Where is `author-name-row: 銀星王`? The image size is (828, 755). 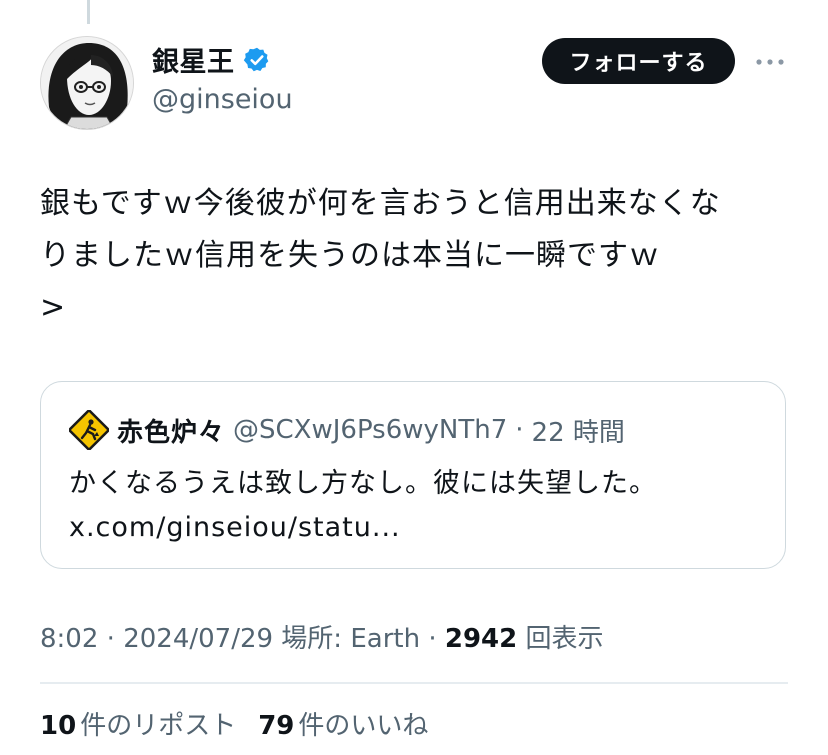
author-name-row: 銀星王 is located at coordinates (211, 59).